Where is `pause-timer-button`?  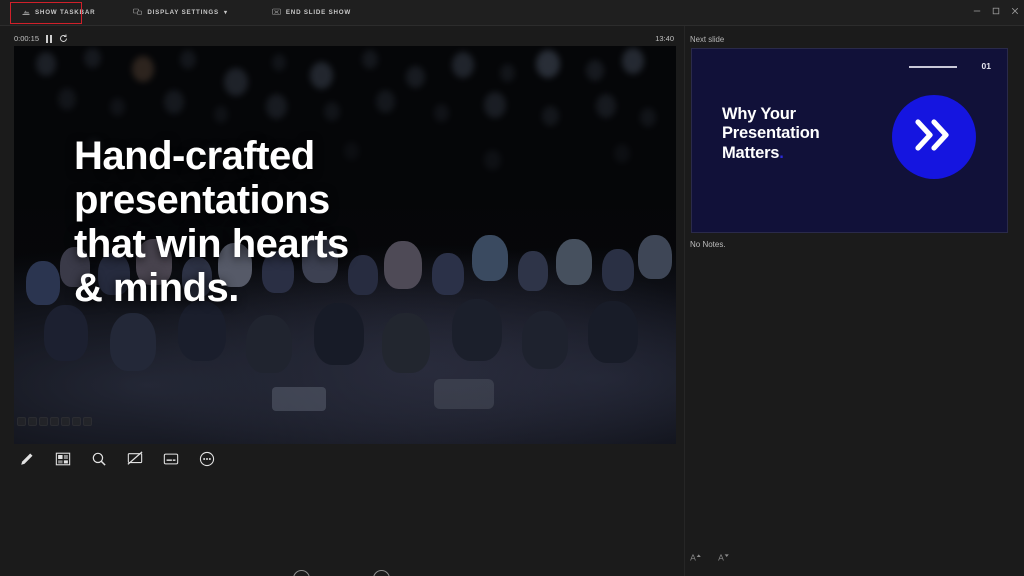 pause-timer-button is located at coordinates (49, 38).